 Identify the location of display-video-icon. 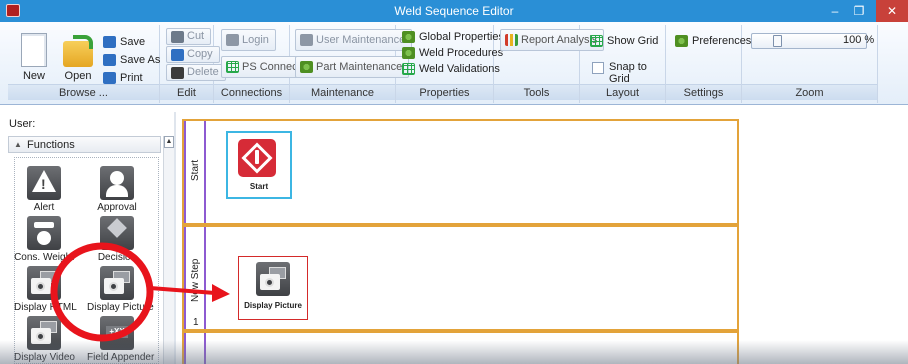
(44, 333).